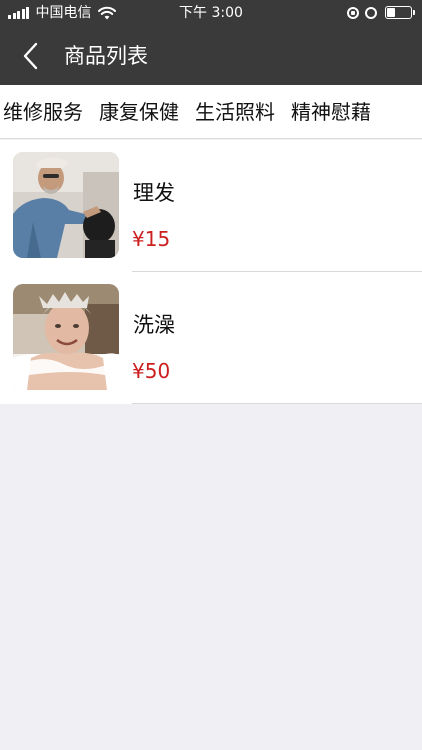 The width and height of the screenshot is (422, 750). What do you see at coordinates (400, 12) in the screenshot?
I see `battery-icon` at bounding box center [400, 12].